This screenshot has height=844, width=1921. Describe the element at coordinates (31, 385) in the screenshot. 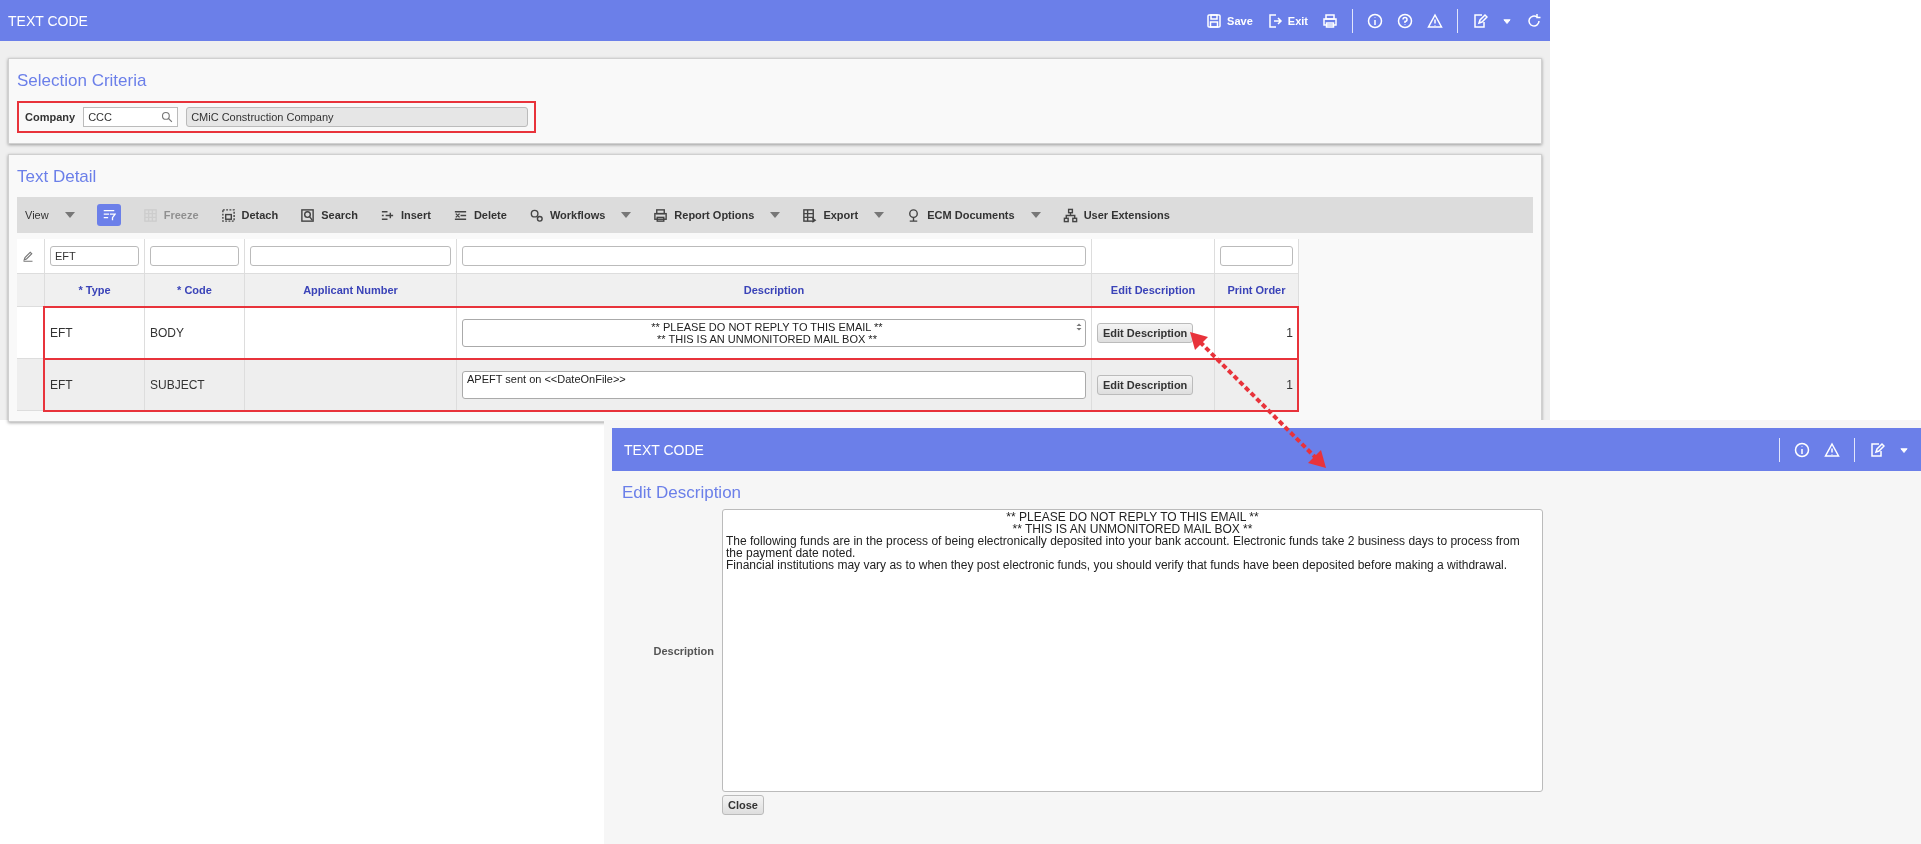

I see `row-selector` at that location.